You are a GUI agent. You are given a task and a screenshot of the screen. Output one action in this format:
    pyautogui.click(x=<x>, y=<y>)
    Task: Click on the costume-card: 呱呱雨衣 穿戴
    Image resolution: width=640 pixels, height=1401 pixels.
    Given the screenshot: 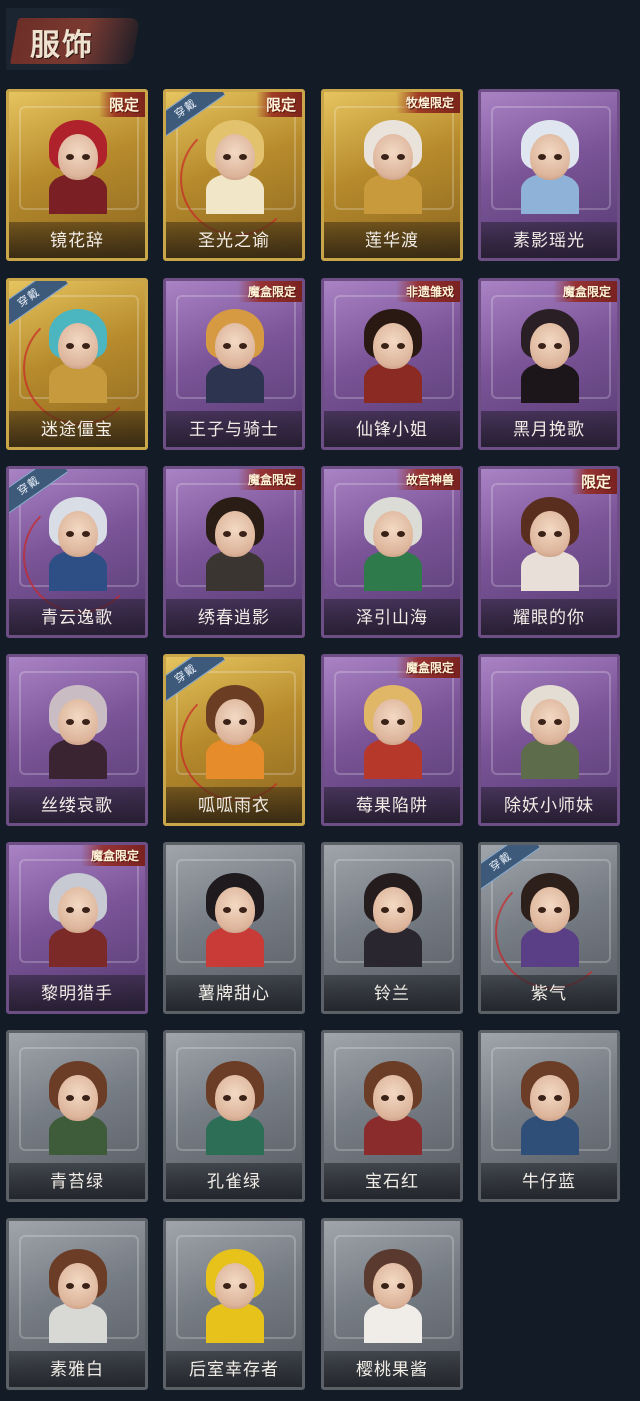 What is the action you would take?
    pyautogui.click(x=234, y=740)
    